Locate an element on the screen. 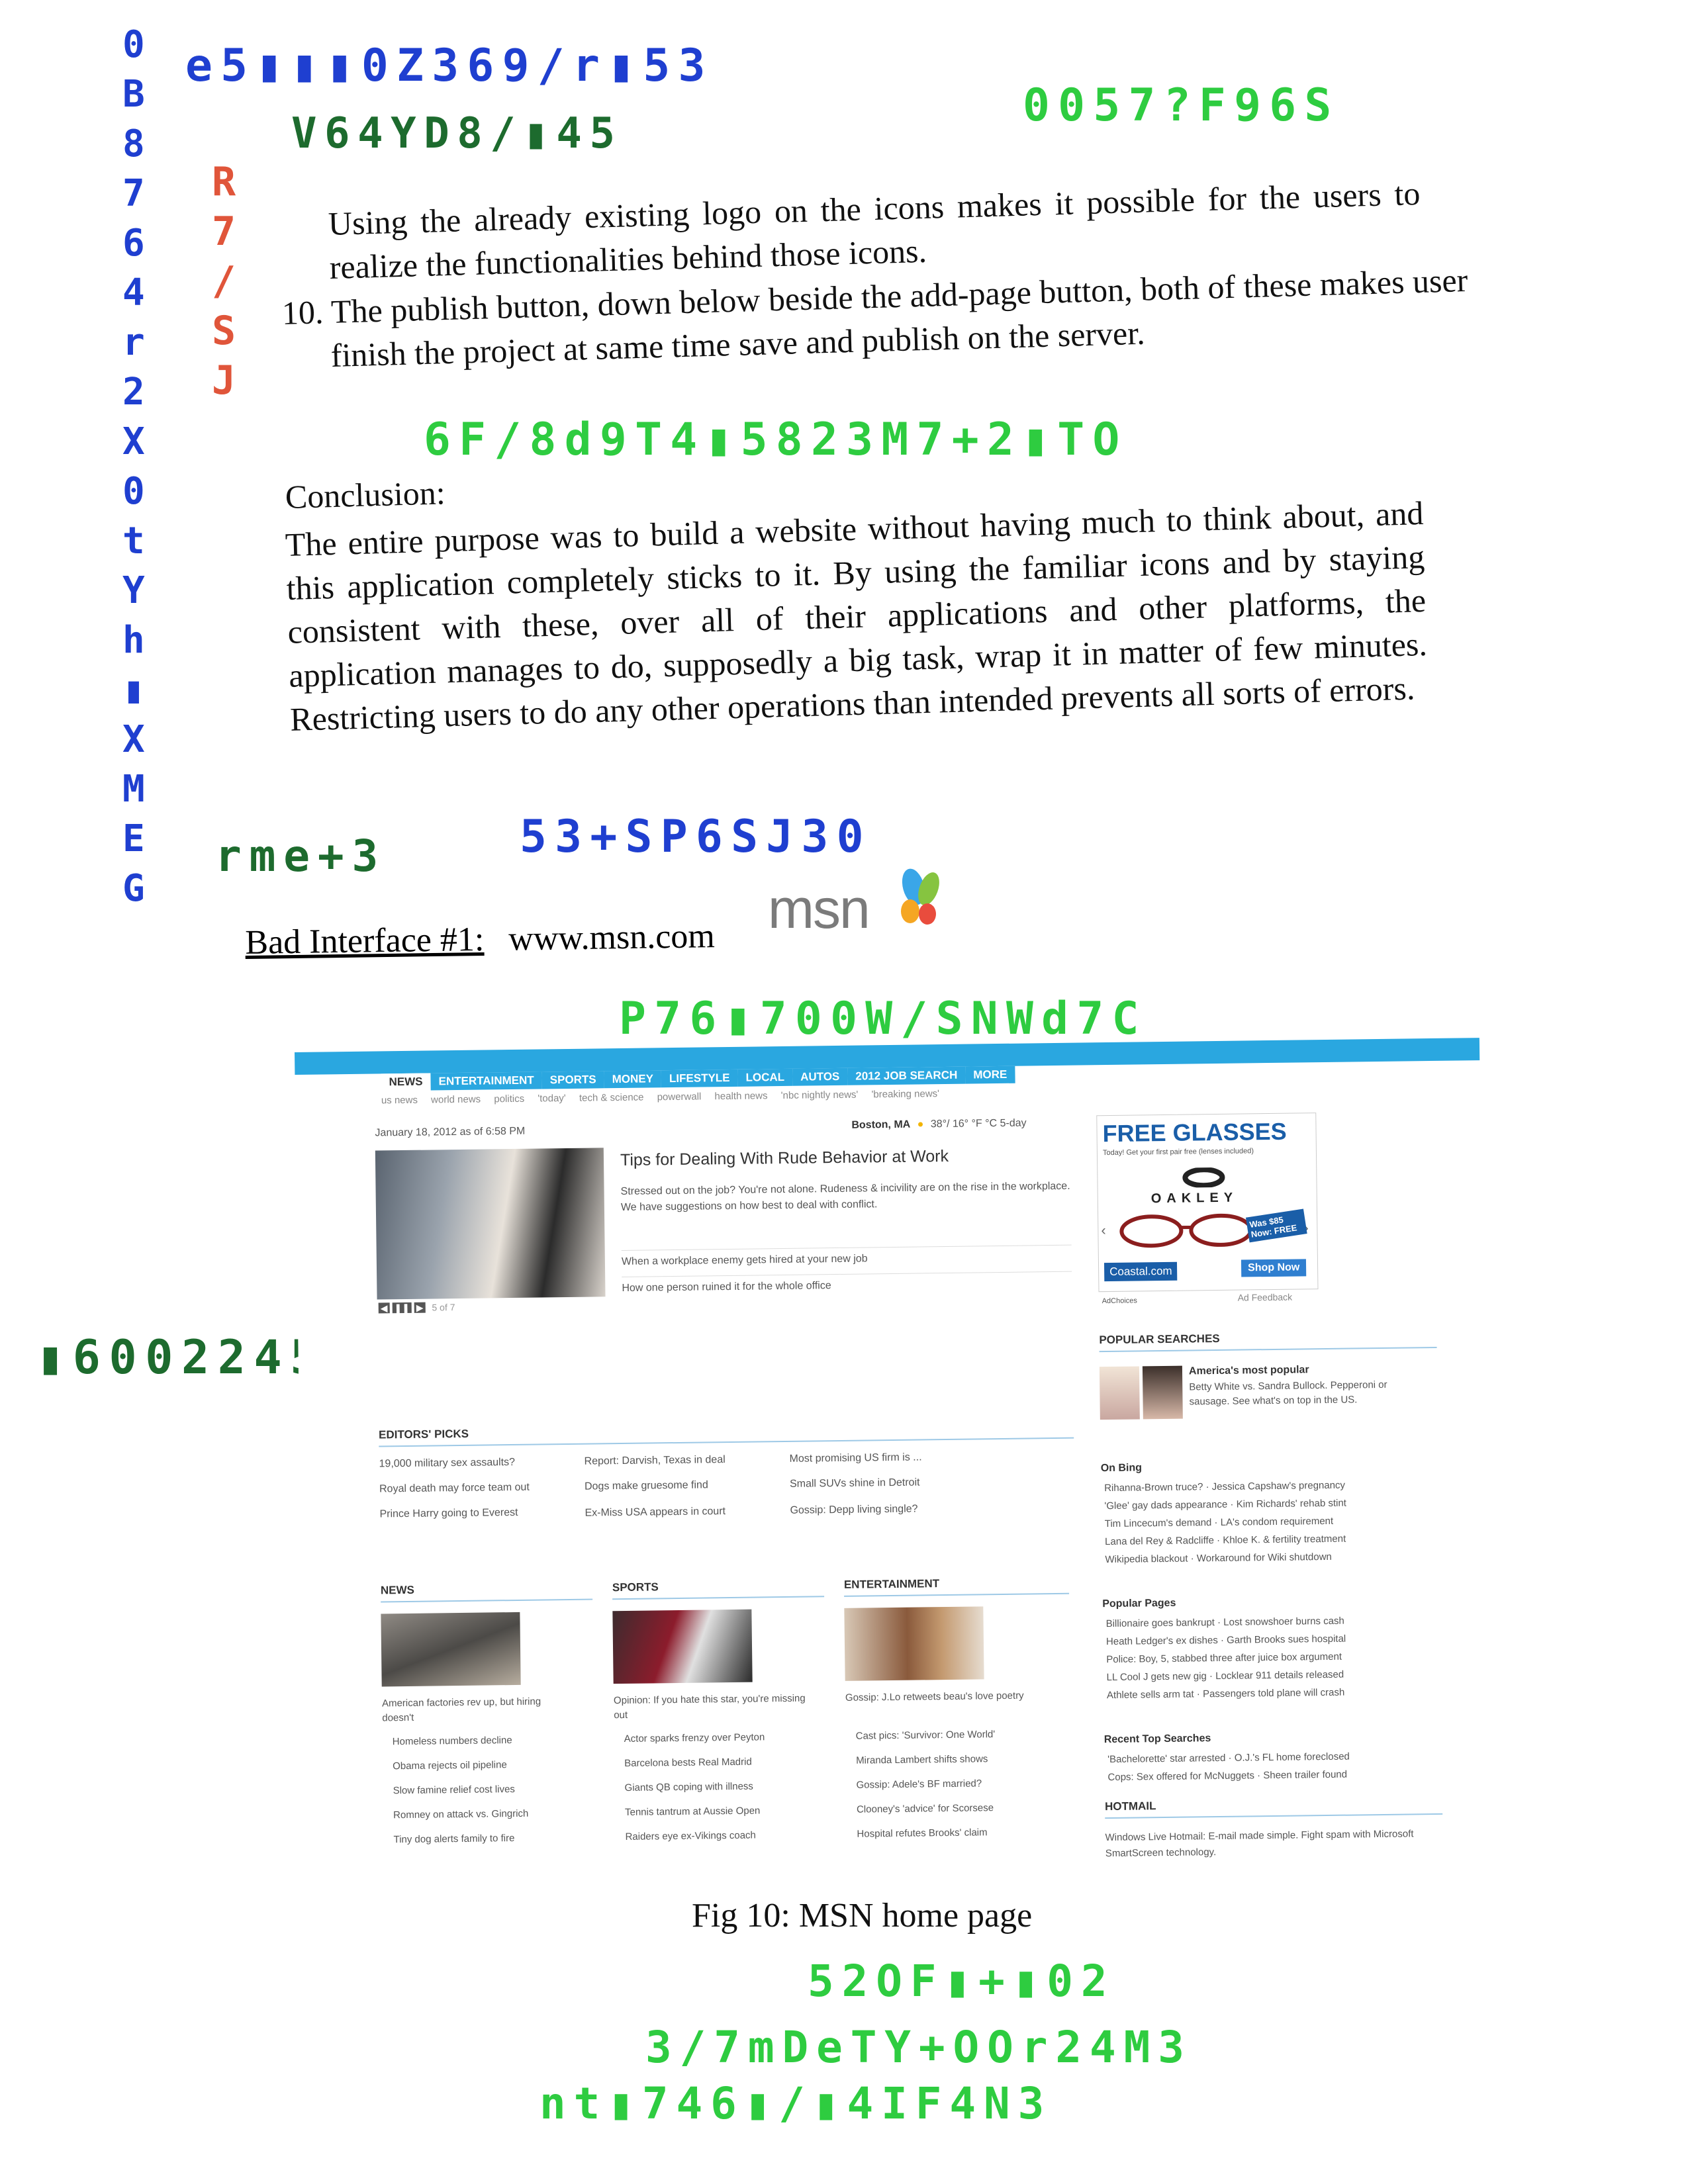  subnav-link: 'nbc nightly news' is located at coordinates (820, 1095).